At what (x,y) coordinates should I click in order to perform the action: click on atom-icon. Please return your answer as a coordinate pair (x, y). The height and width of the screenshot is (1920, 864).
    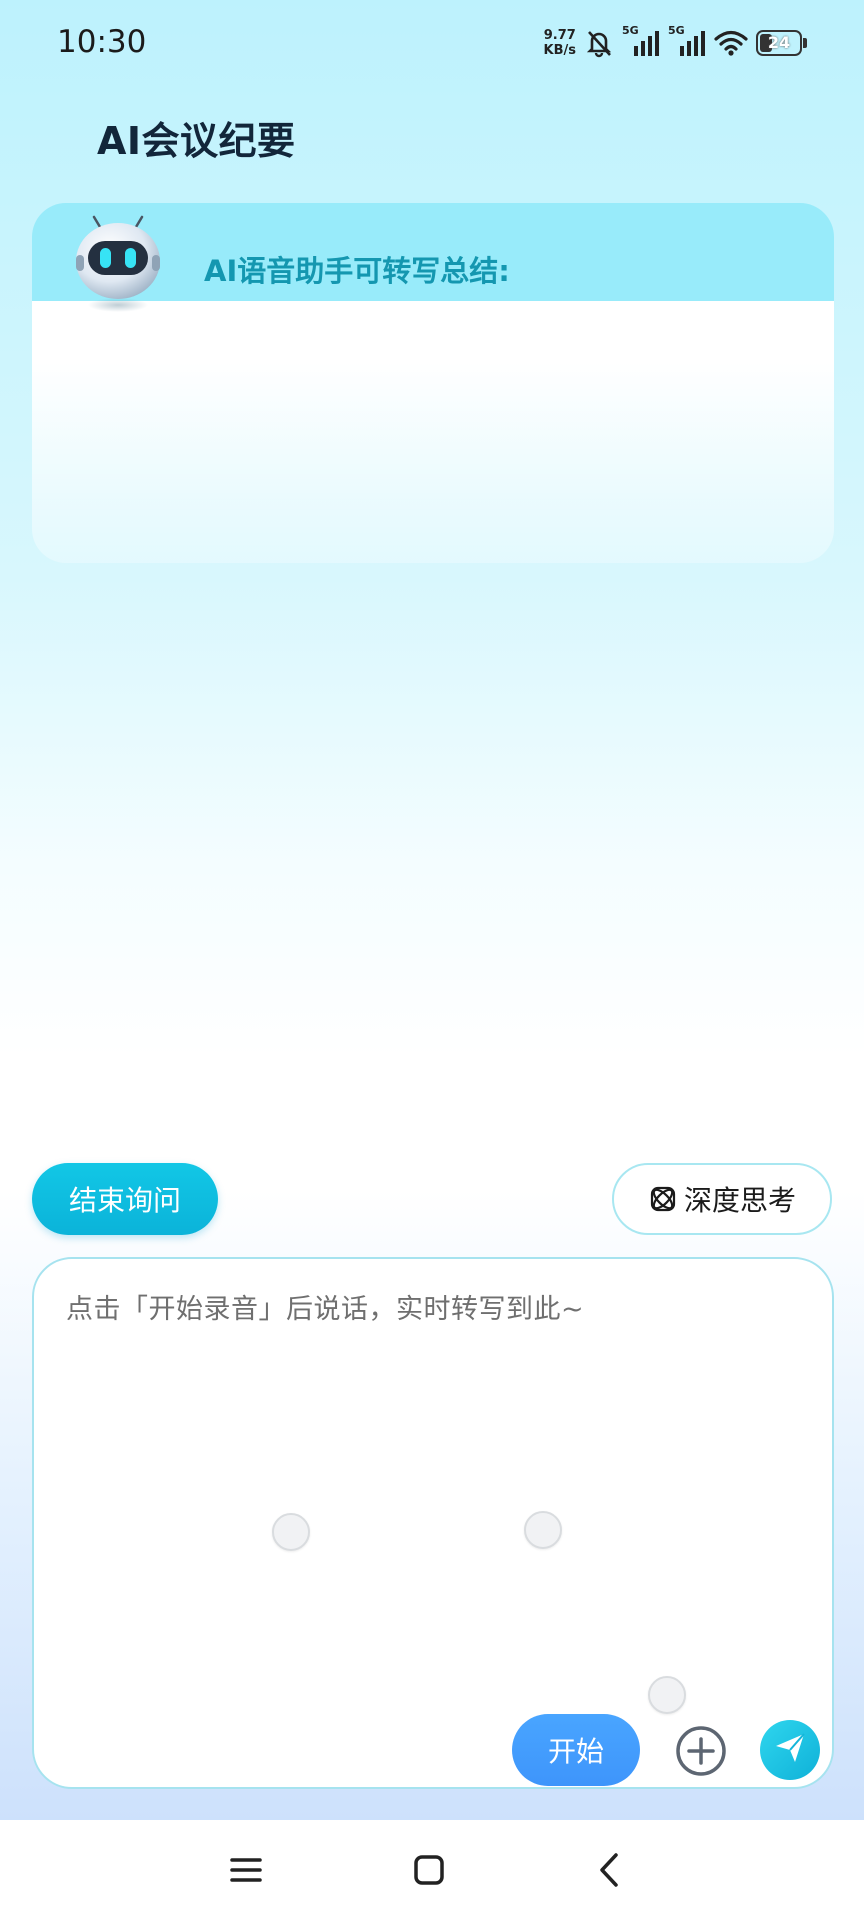
    Looking at the image, I should click on (663, 1199).